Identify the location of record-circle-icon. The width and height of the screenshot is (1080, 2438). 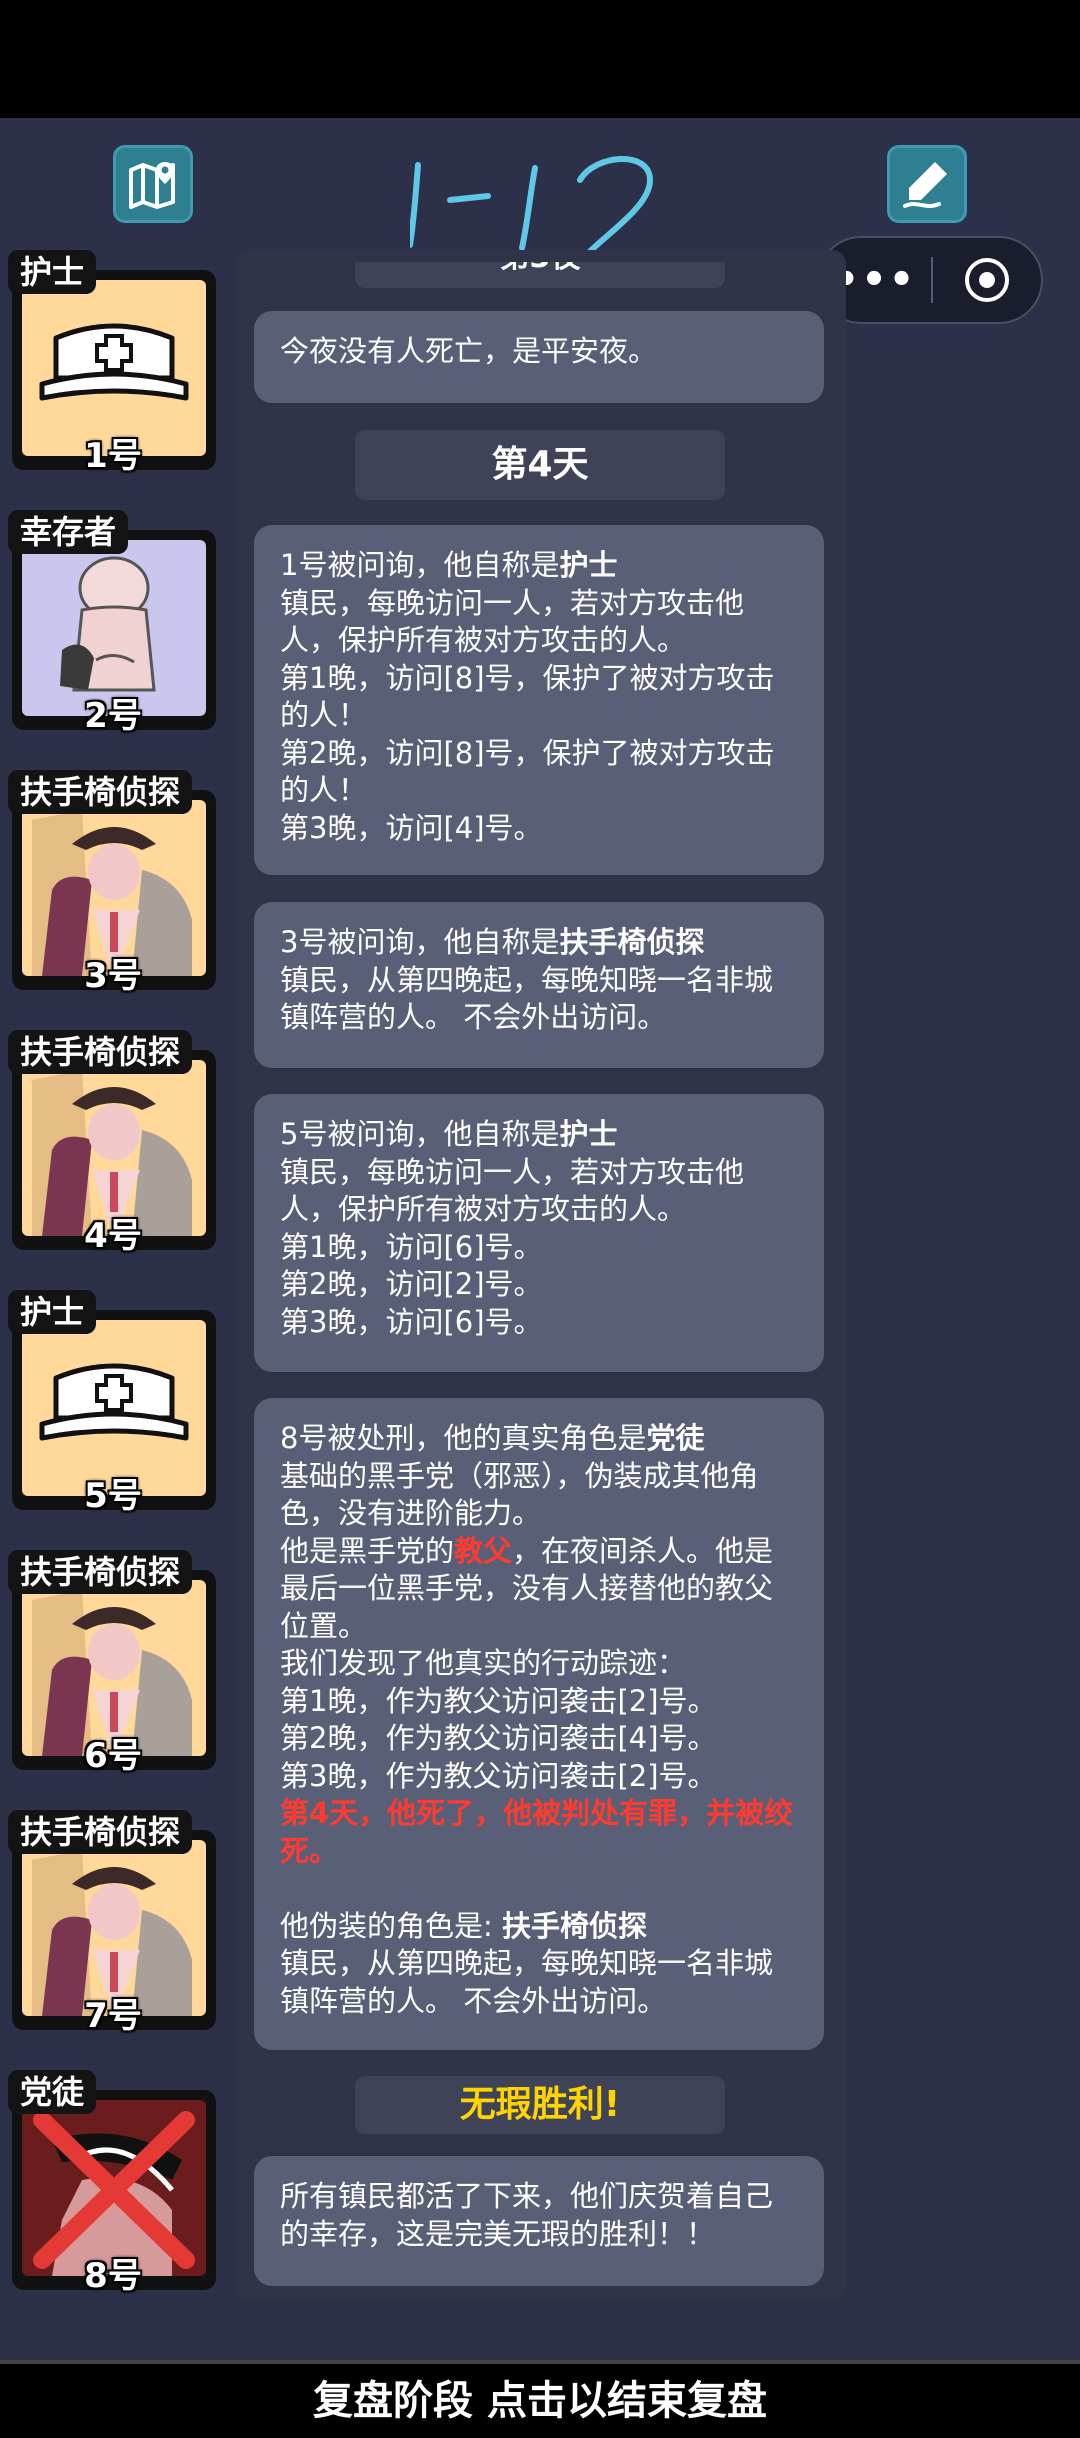
(987, 280).